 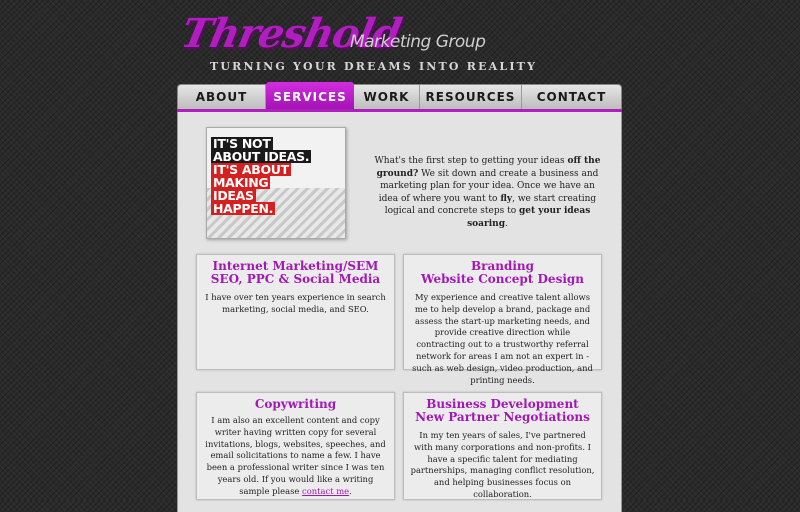 I want to click on service-subtitle: SEO, PPC & Social Media, so click(x=295, y=279).